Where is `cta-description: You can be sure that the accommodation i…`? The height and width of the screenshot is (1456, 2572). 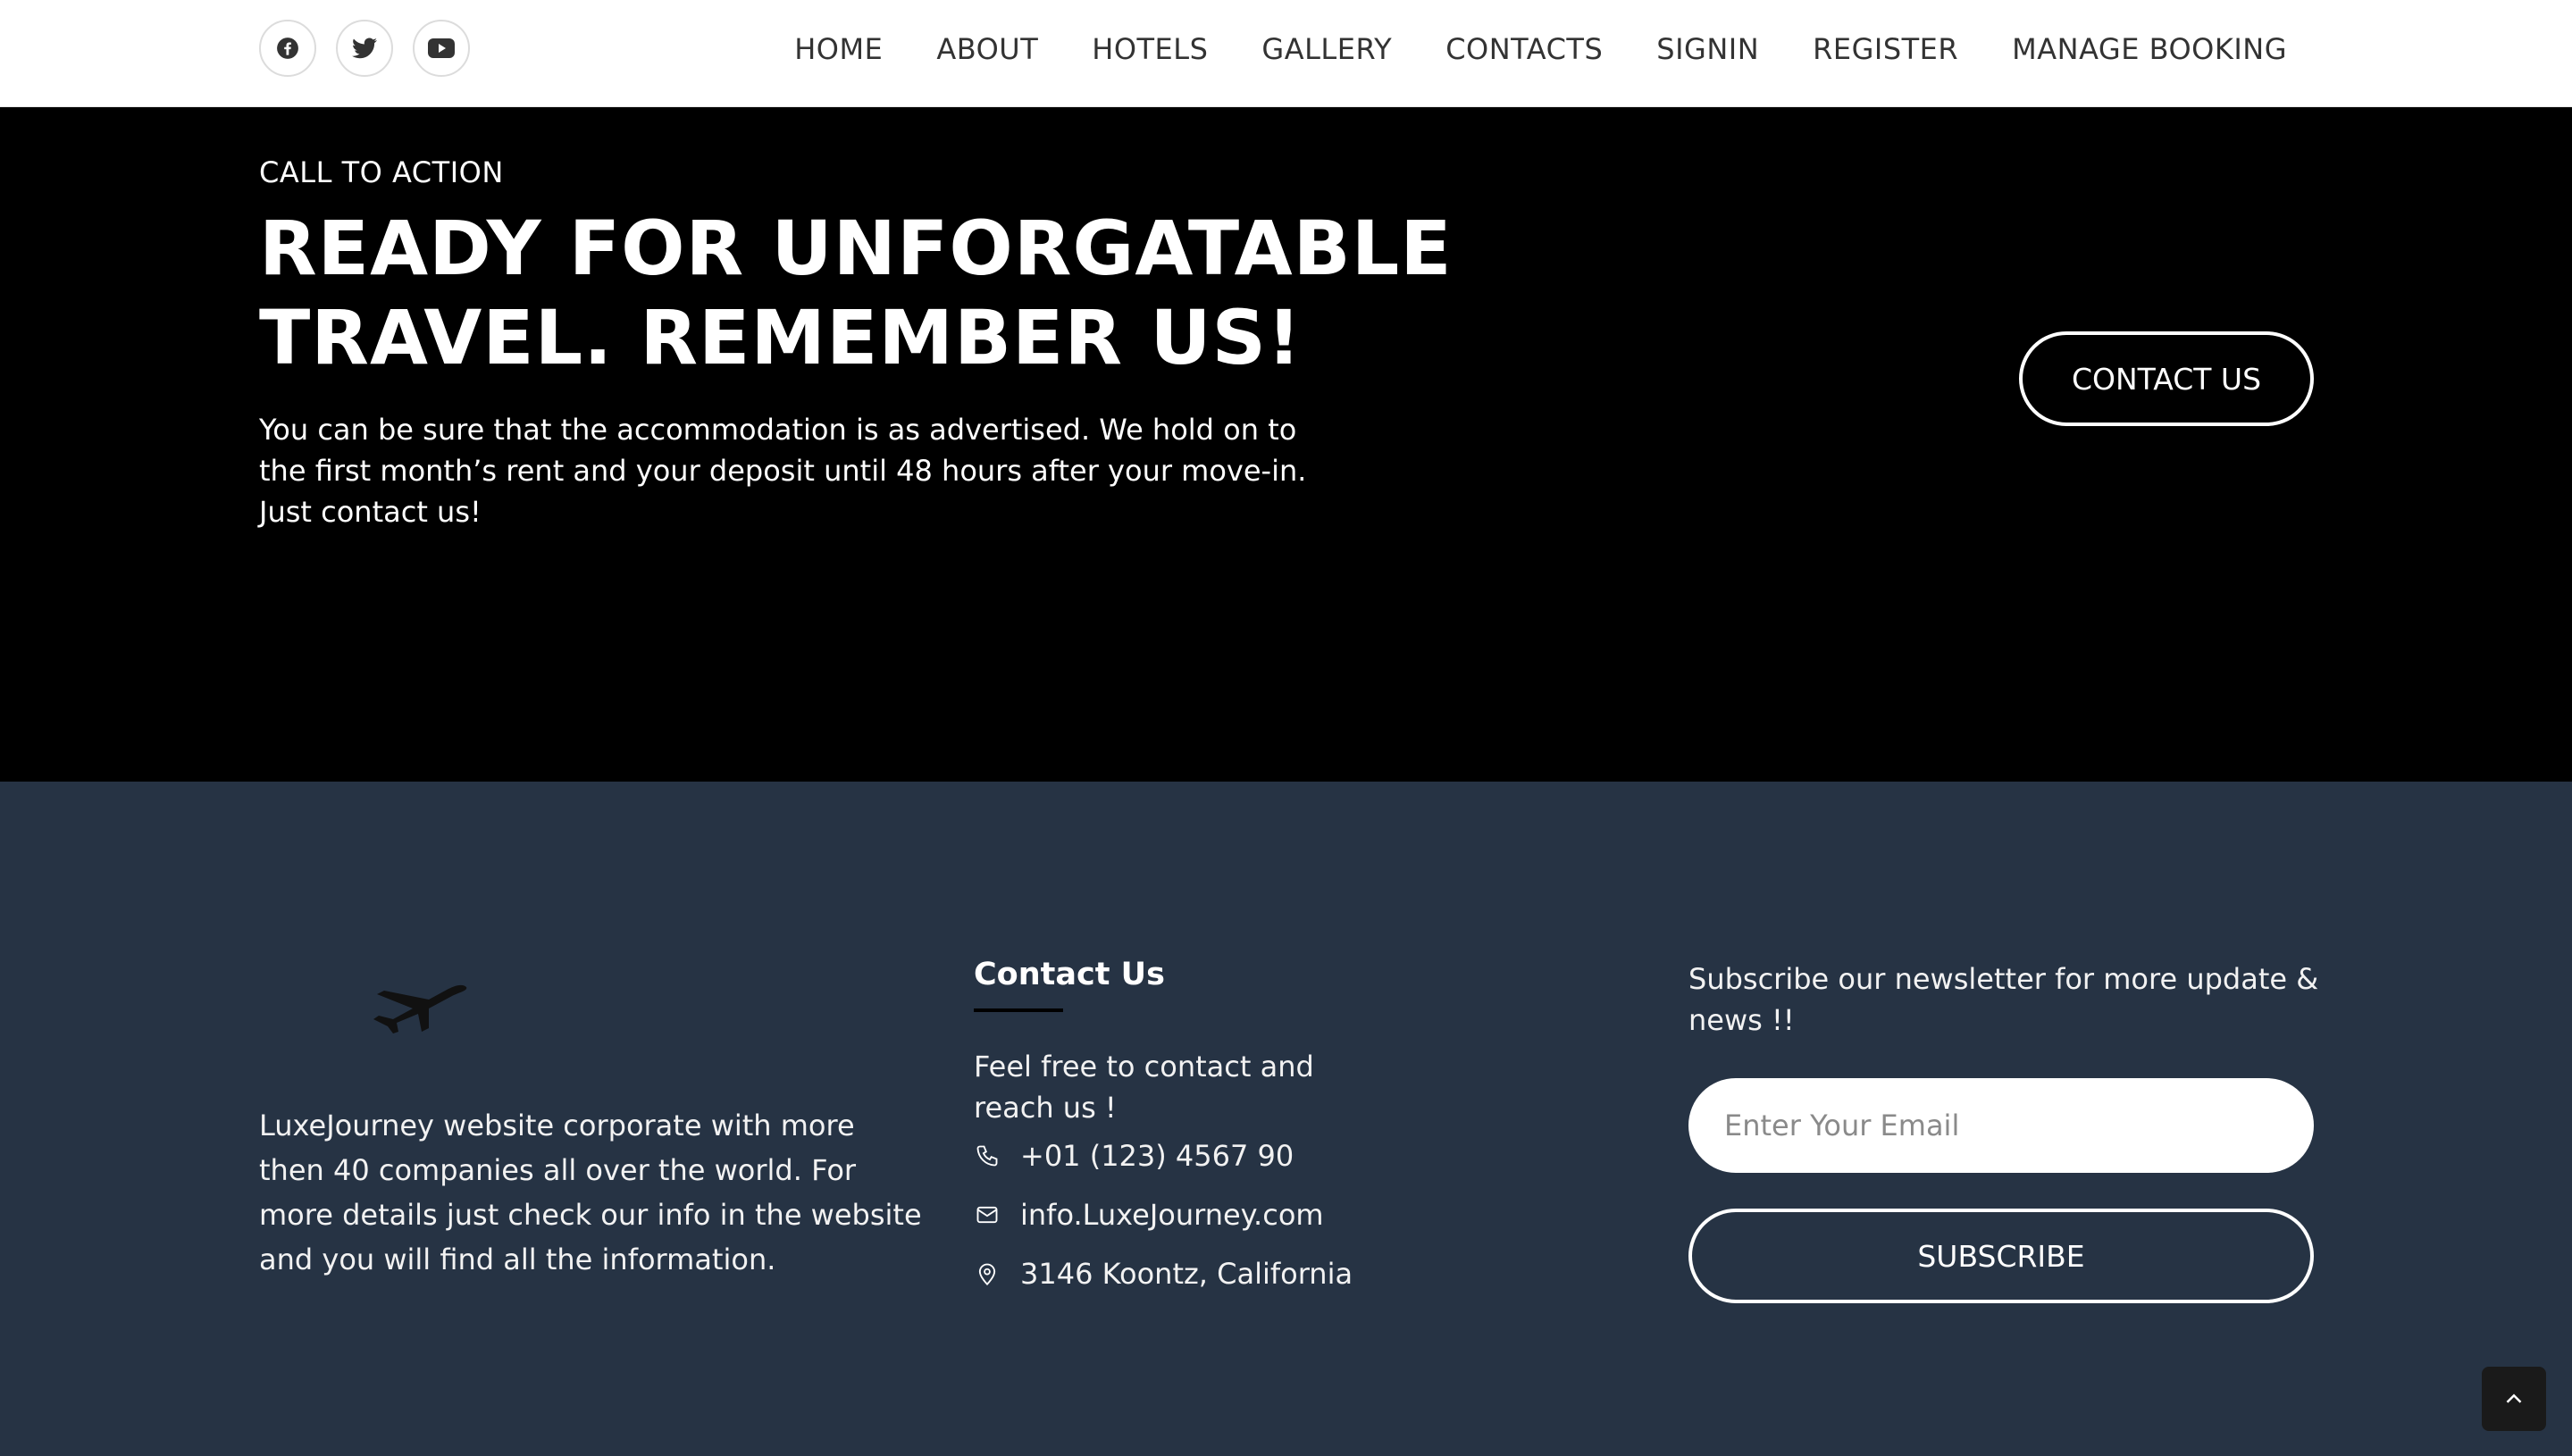 cta-description: You can be sure that the accommodation i… is located at coordinates (783, 470).